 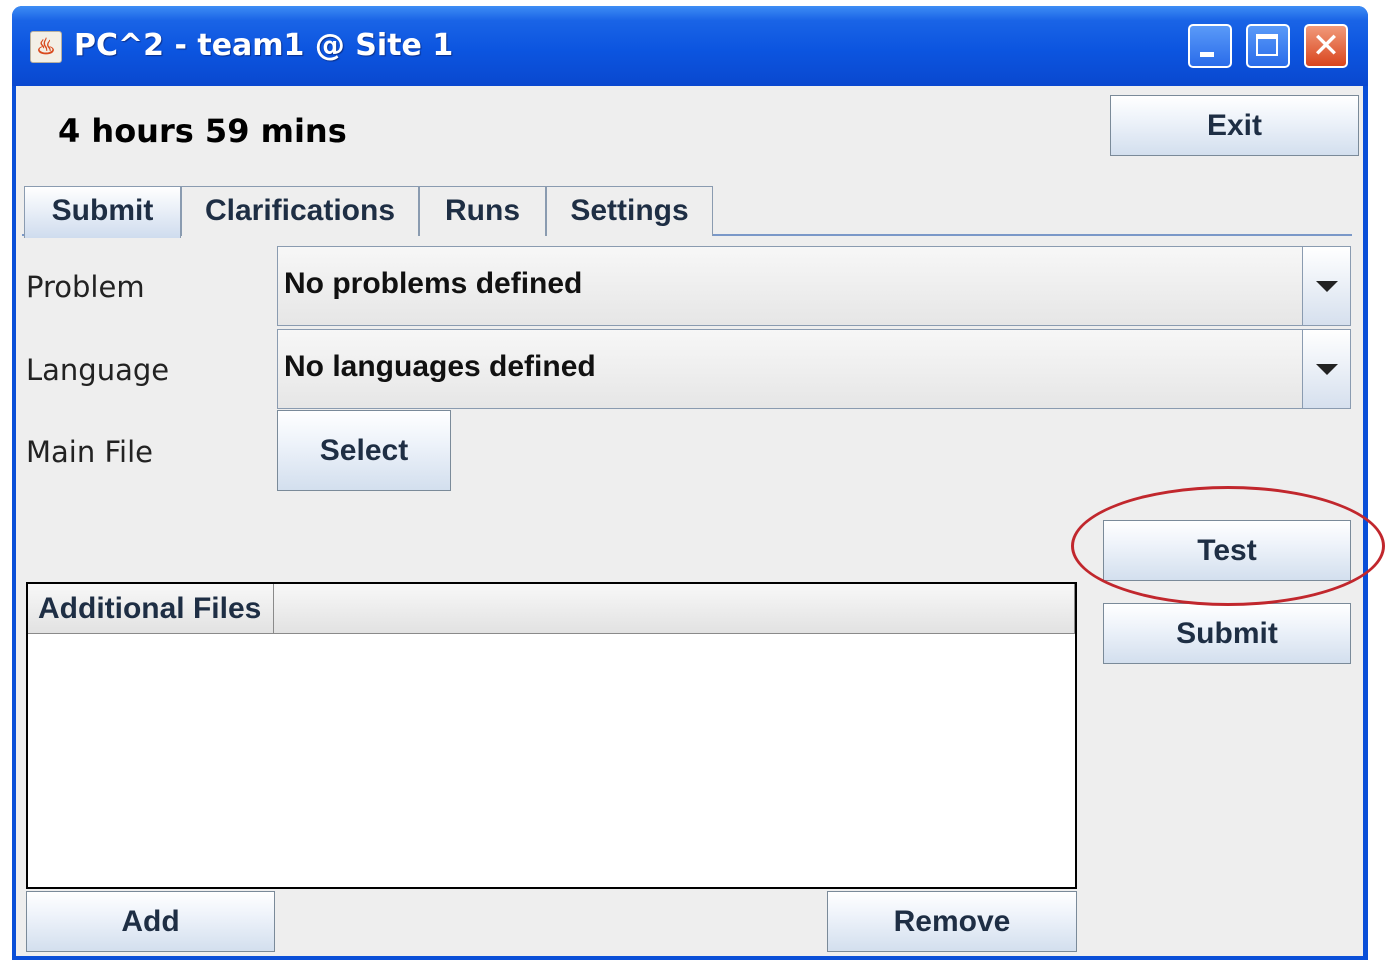 I want to click on maximize-icon, so click(x=1267, y=45).